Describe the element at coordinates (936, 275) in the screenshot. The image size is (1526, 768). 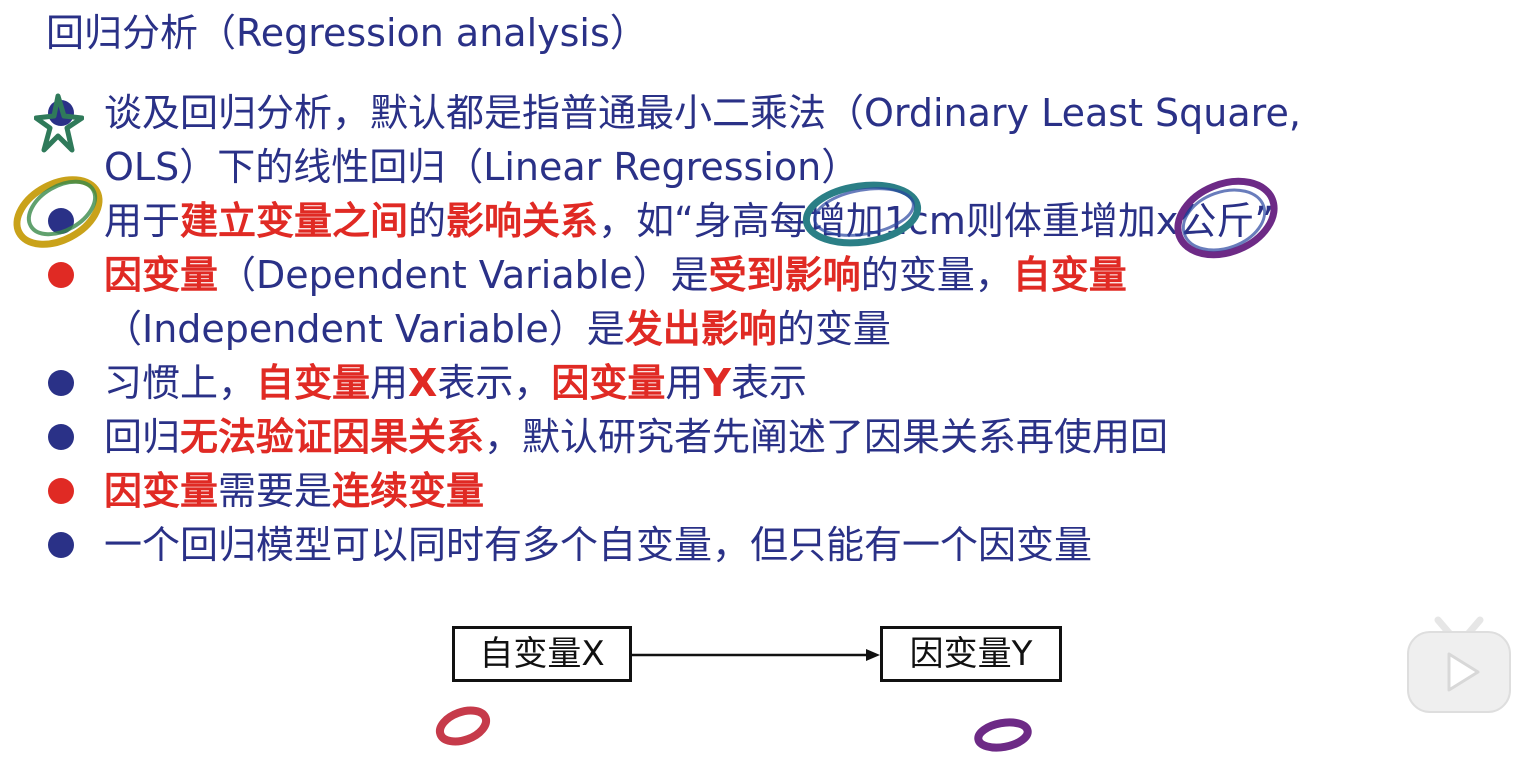
I see `body-text: 的变量，` at that location.